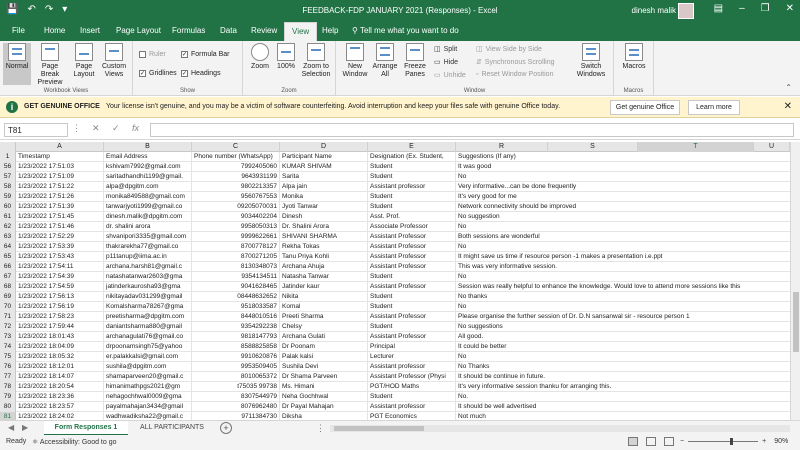 The height and width of the screenshot is (450, 800). Describe the element at coordinates (8, 267) in the screenshot. I see `row-header: 66` at that location.